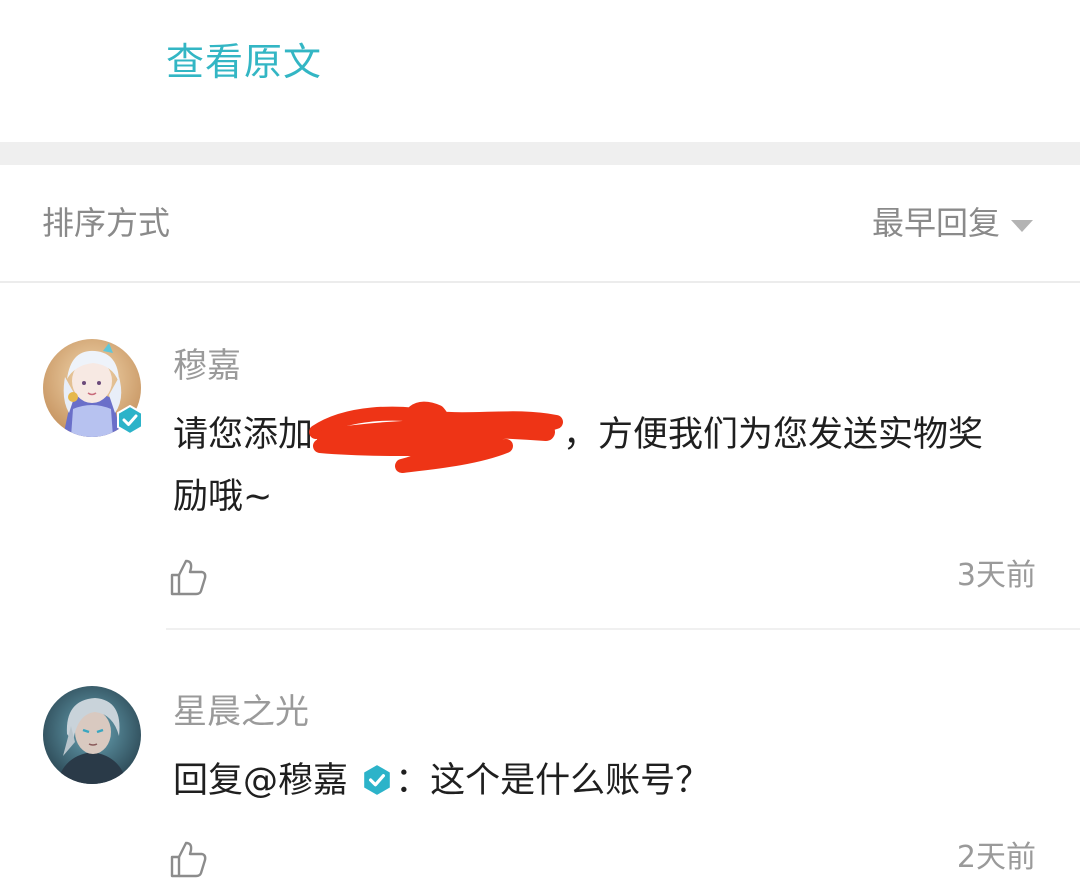 The width and height of the screenshot is (1080, 889). What do you see at coordinates (608, 466) in the screenshot?
I see `comment-text: 请您添加 ，方便我们为您发送实物奖 励哦~` at bounding box center [608, 466].